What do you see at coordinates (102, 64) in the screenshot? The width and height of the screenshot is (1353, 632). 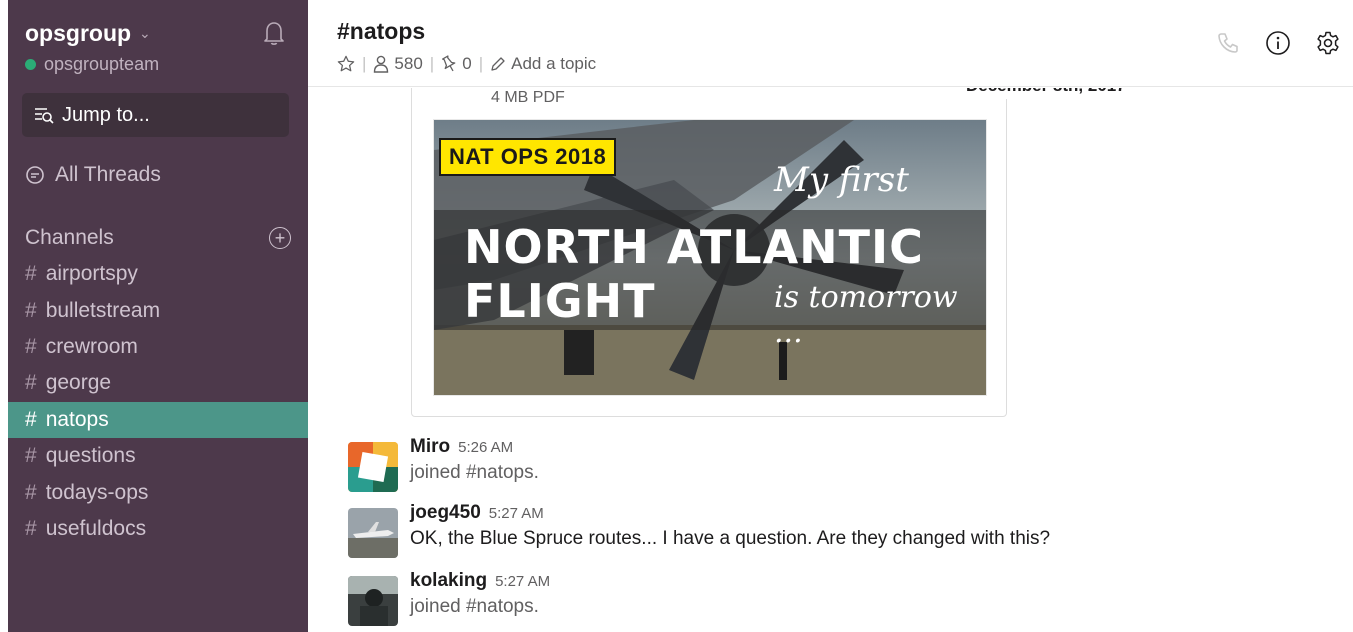 I see `user-name: opsgroupteam` at bounding box center [102, 64].